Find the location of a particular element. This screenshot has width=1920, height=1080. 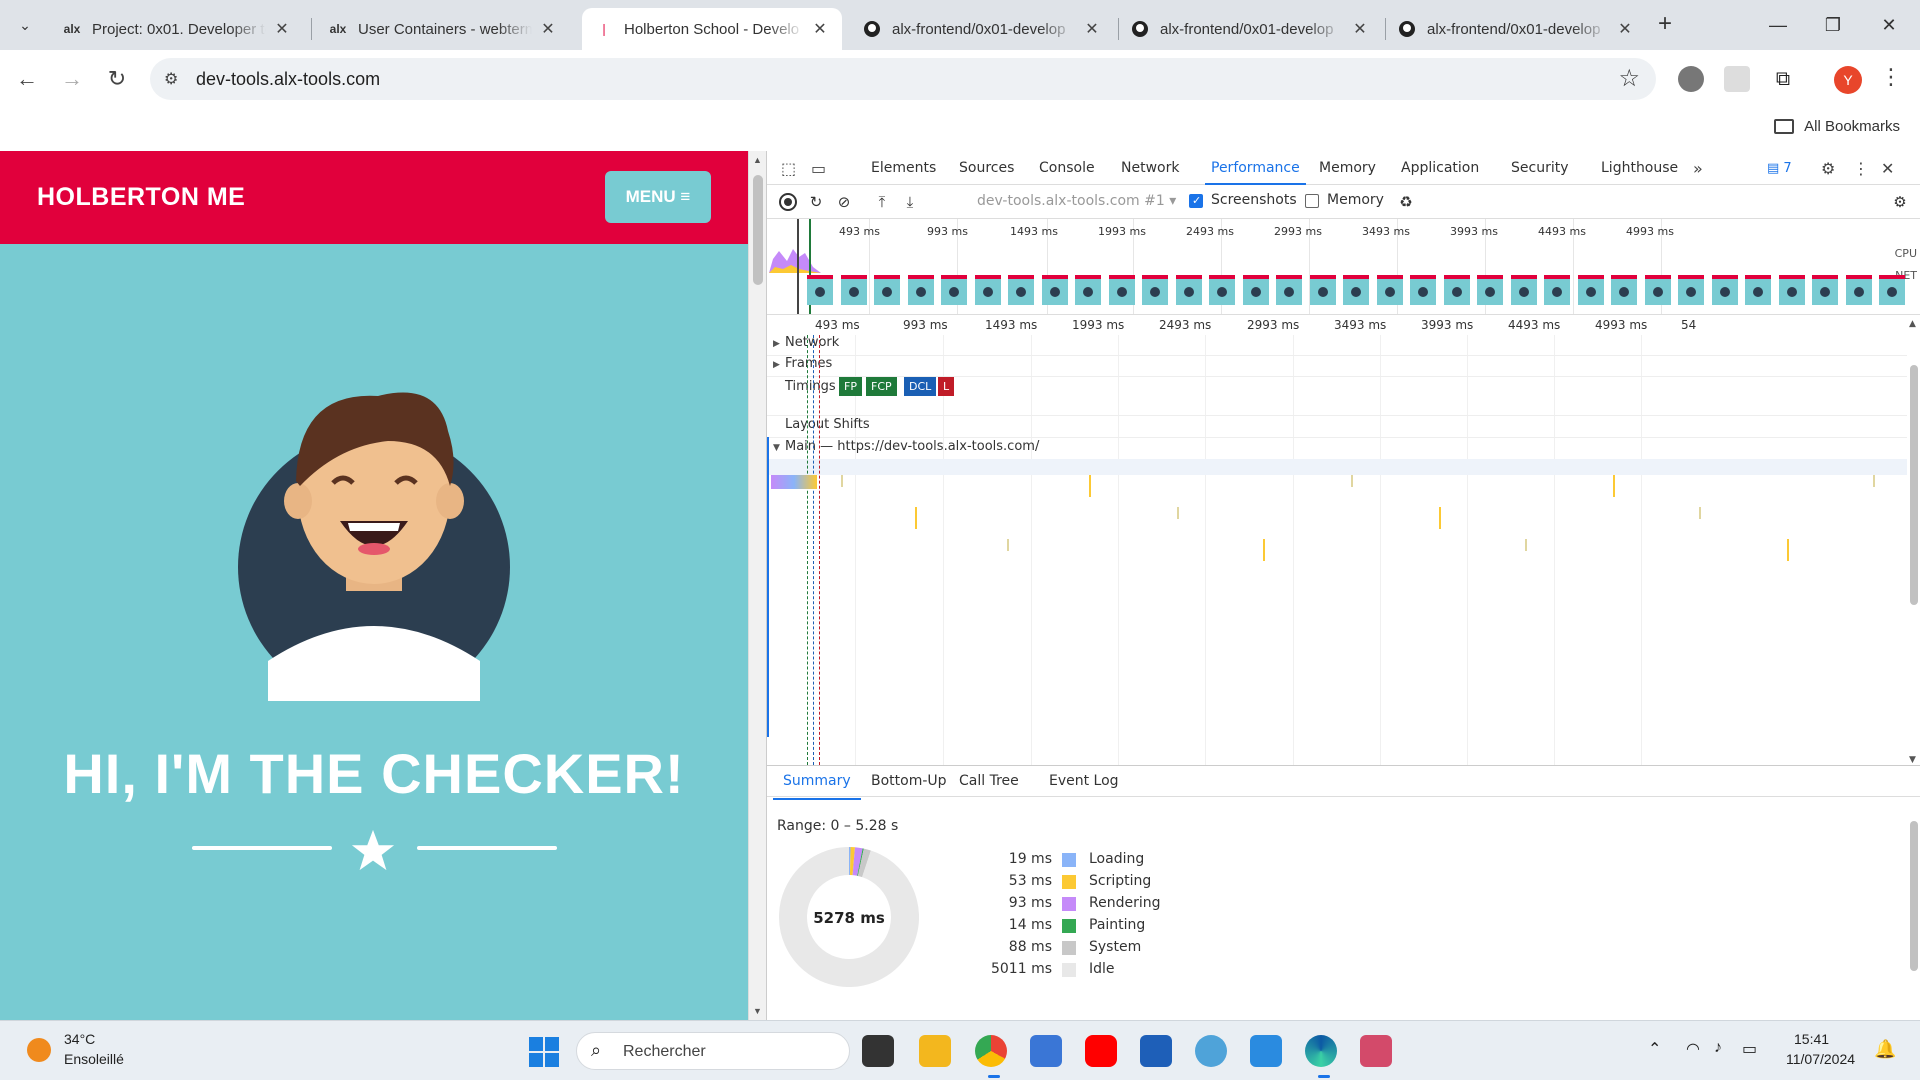

profile-avatar: Y is located at coordinates (1848, 80).